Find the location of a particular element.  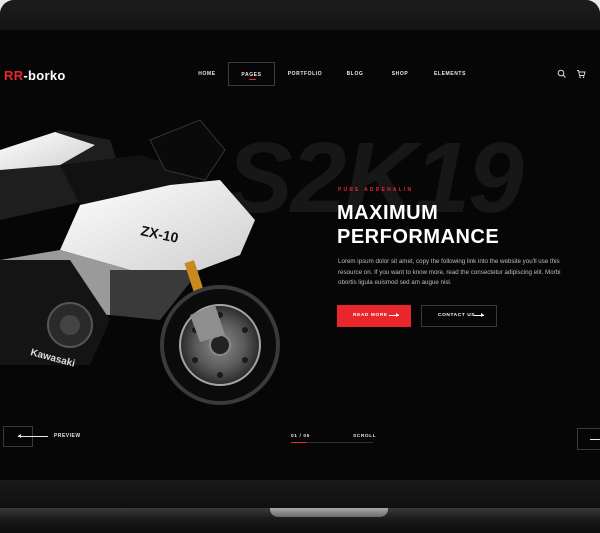

contact-us-button: CONTACT US is located at coordinates (459, 316).